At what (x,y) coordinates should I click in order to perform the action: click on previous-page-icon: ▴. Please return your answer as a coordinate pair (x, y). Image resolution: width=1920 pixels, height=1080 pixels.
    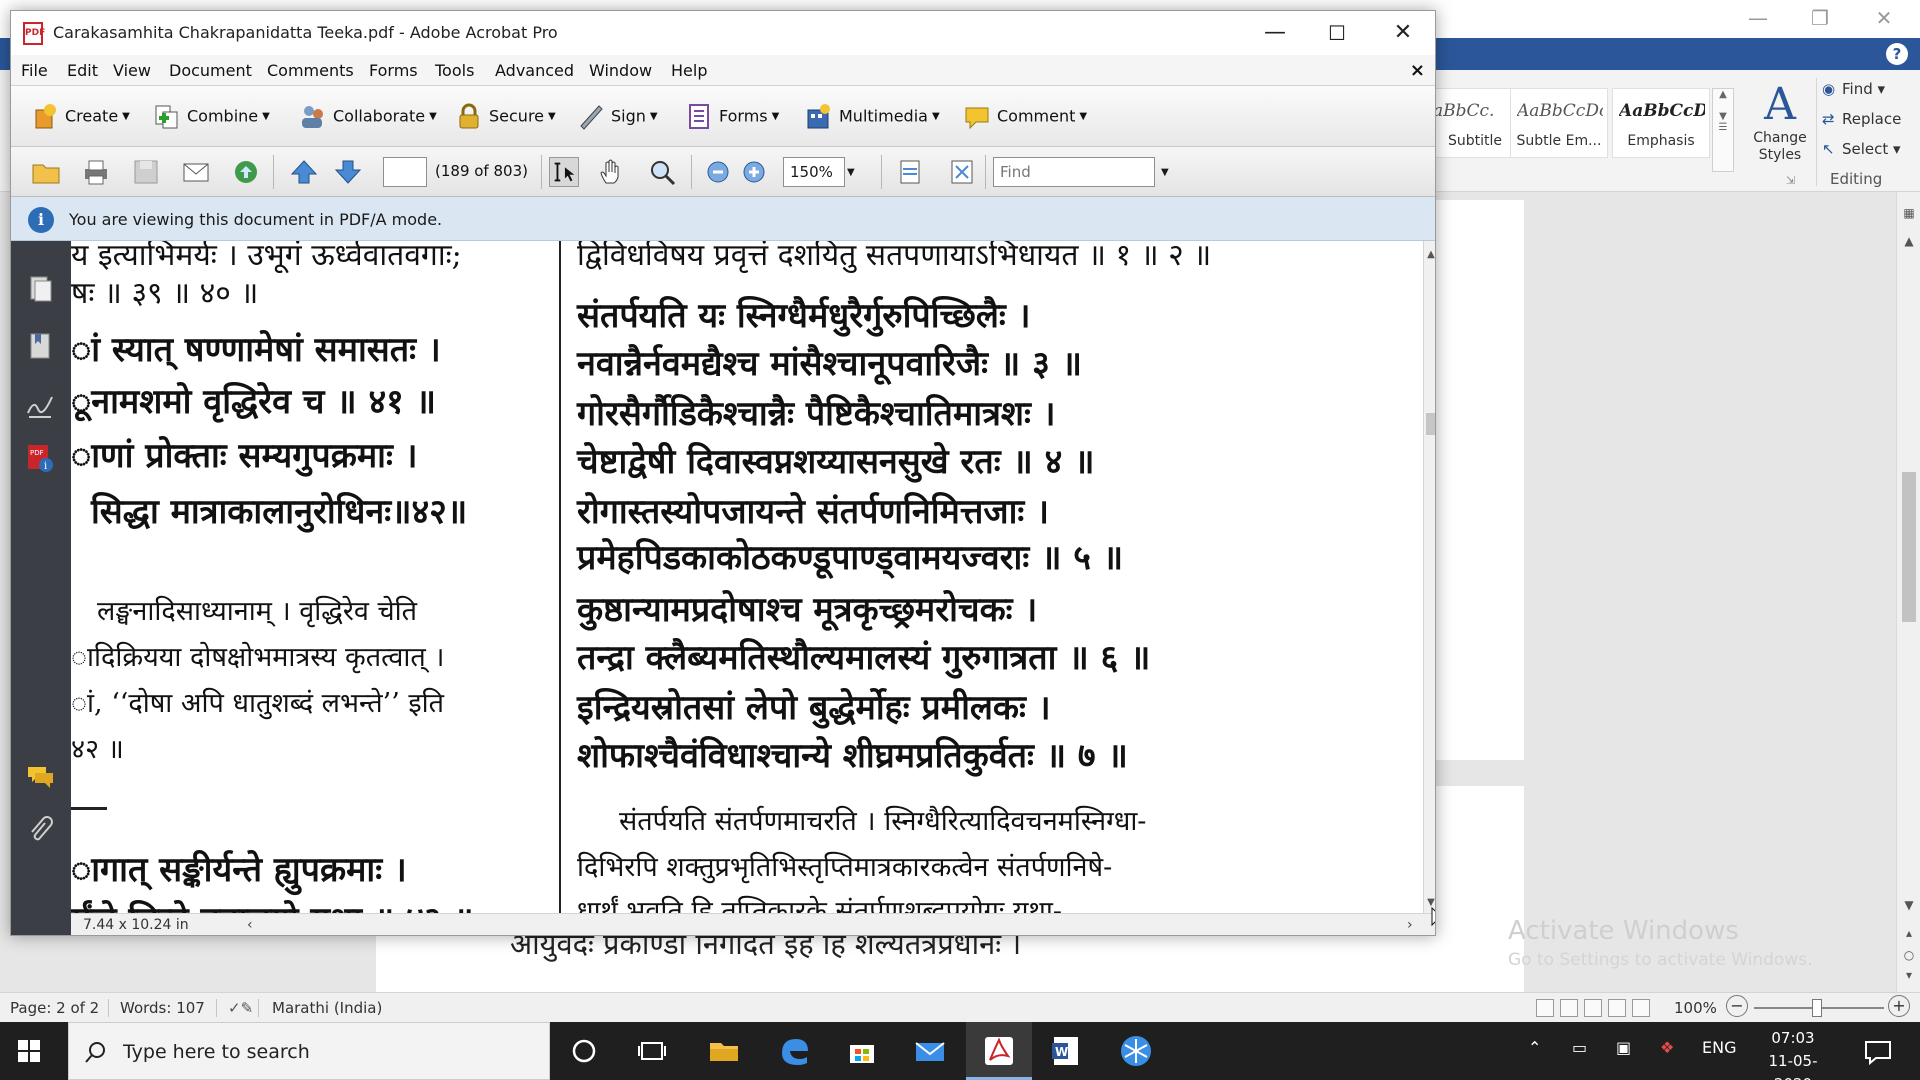
    Looking at the image, I should click on (1908, 933).